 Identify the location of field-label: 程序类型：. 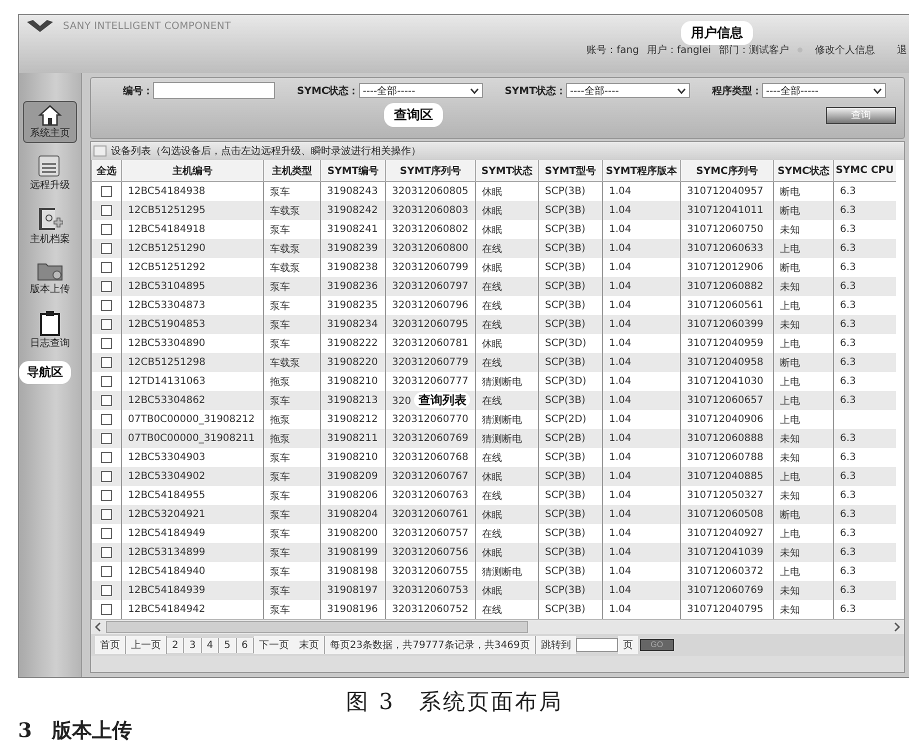
(737, 91).